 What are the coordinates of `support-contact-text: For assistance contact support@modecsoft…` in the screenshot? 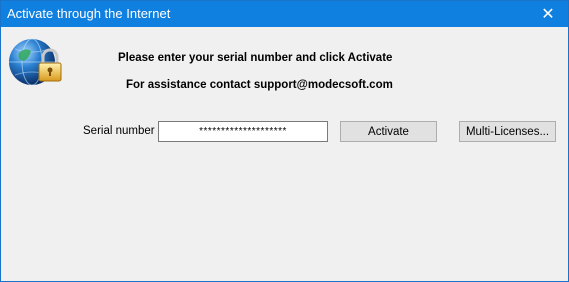 It's located at (259, 85).